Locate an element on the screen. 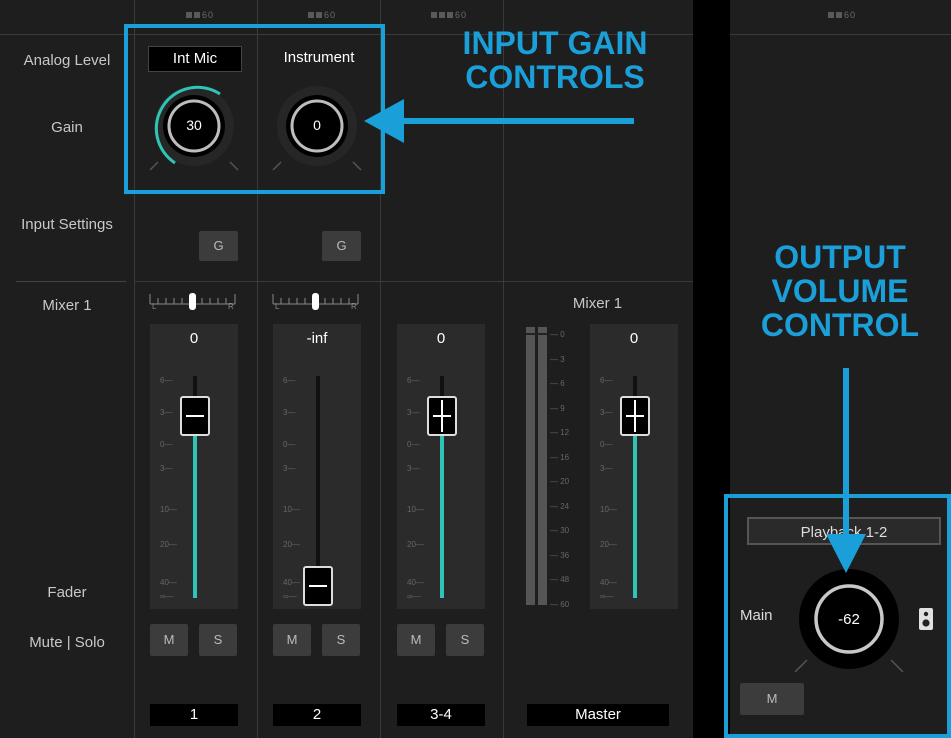 Image resolution: width=951 pixels, height=738 pixels. mute-button-ch1: M is located at coordinates (169, 640).